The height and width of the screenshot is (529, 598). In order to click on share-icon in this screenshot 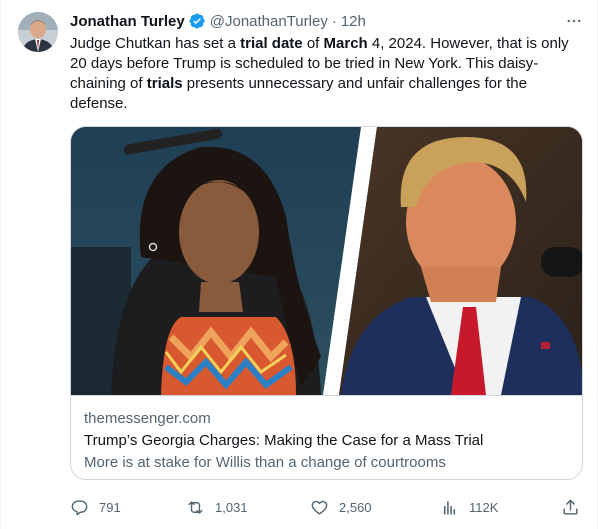, I will do `click(570, 507)`.